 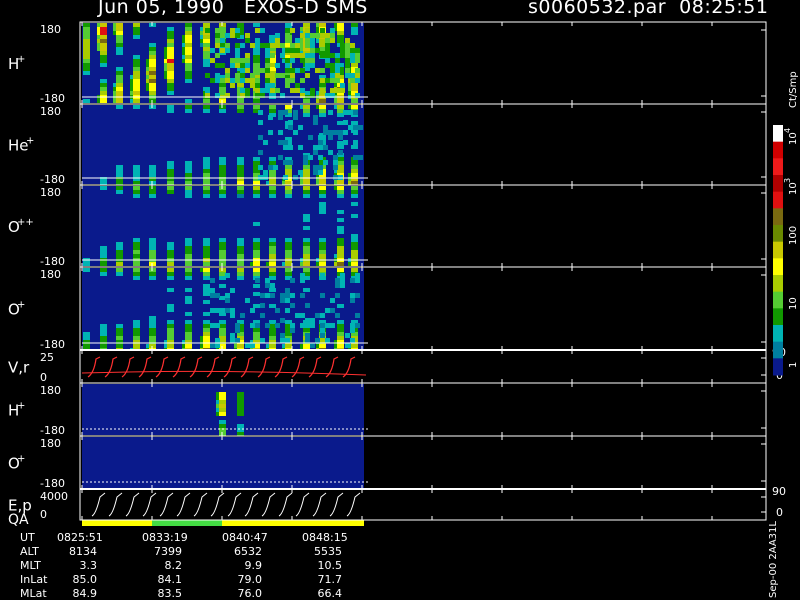 What do you see at coordinates (793, 235) in the screenshot?
I see `colorbar-tick-label: 100` at bounding box center [793, 235].